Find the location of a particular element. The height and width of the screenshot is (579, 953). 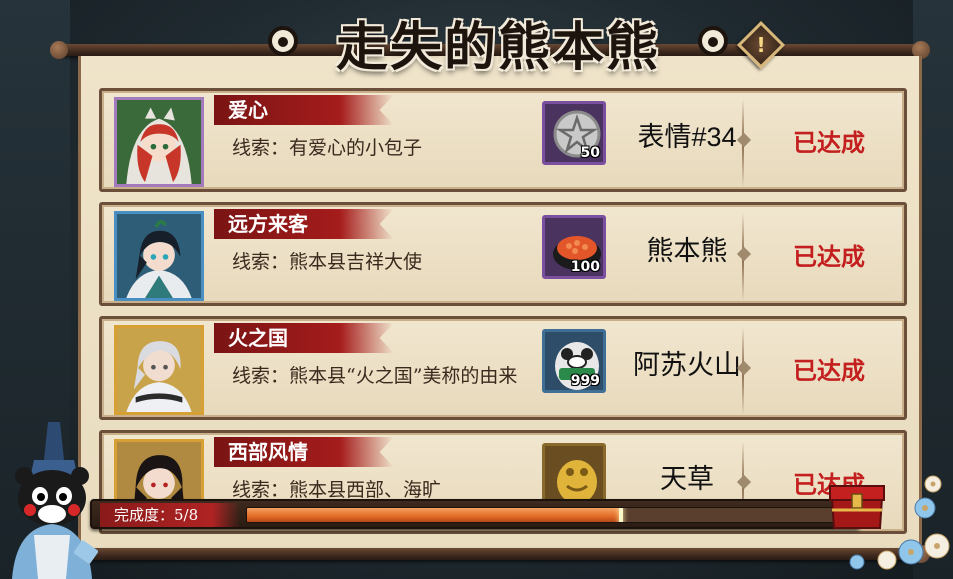

scroll-rod-bottom is located at coordinates (490, 554).